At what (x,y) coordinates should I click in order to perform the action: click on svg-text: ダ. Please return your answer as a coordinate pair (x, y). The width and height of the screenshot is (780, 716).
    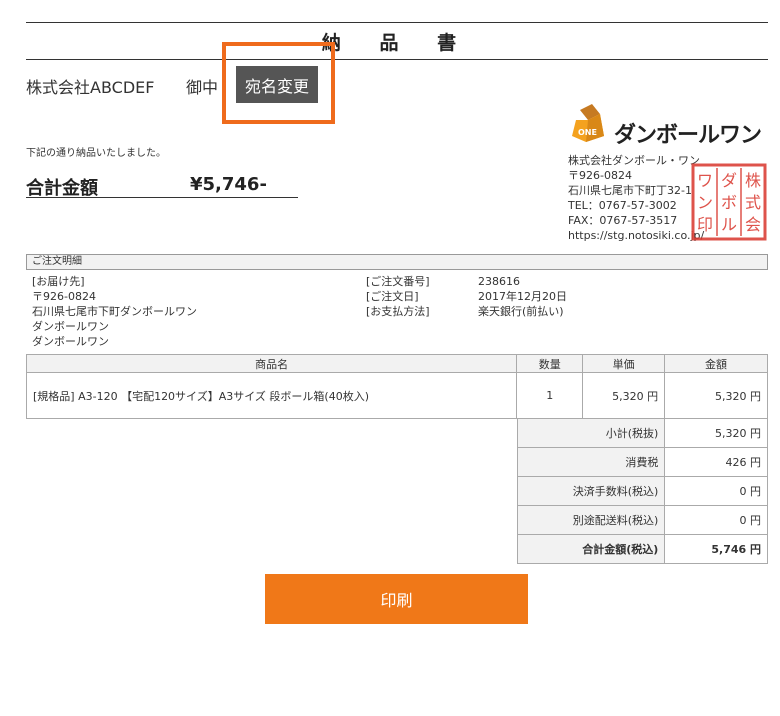
    Looking at the image, I should click on (729, 180).